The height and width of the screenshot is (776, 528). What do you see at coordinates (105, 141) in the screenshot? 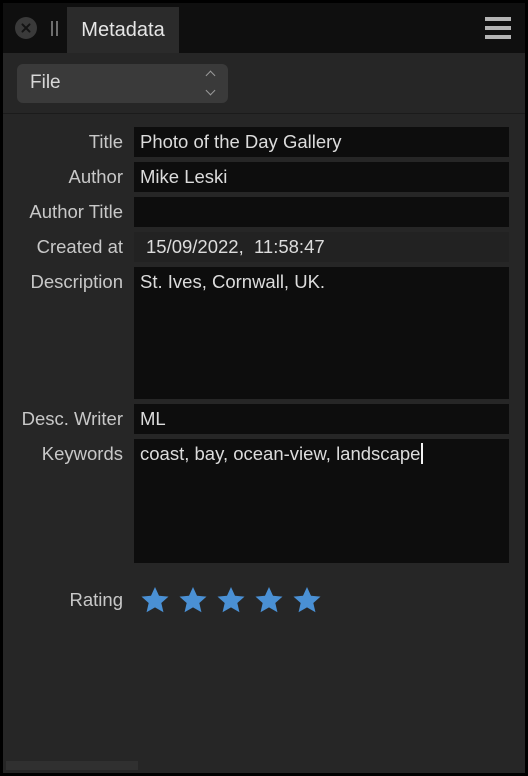
I see `label-title: Title` at bounding box center [105, 141].